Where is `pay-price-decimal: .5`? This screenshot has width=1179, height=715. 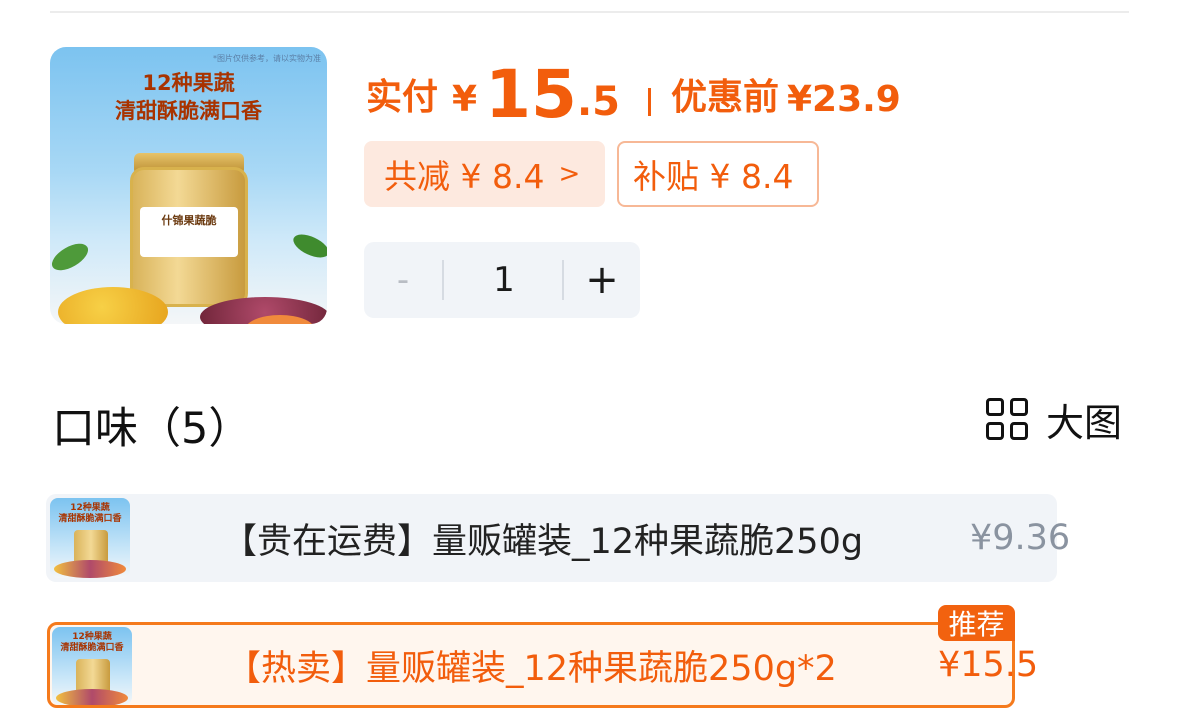 pay-price-decimal: .5 is located at coordinates (598, 102).